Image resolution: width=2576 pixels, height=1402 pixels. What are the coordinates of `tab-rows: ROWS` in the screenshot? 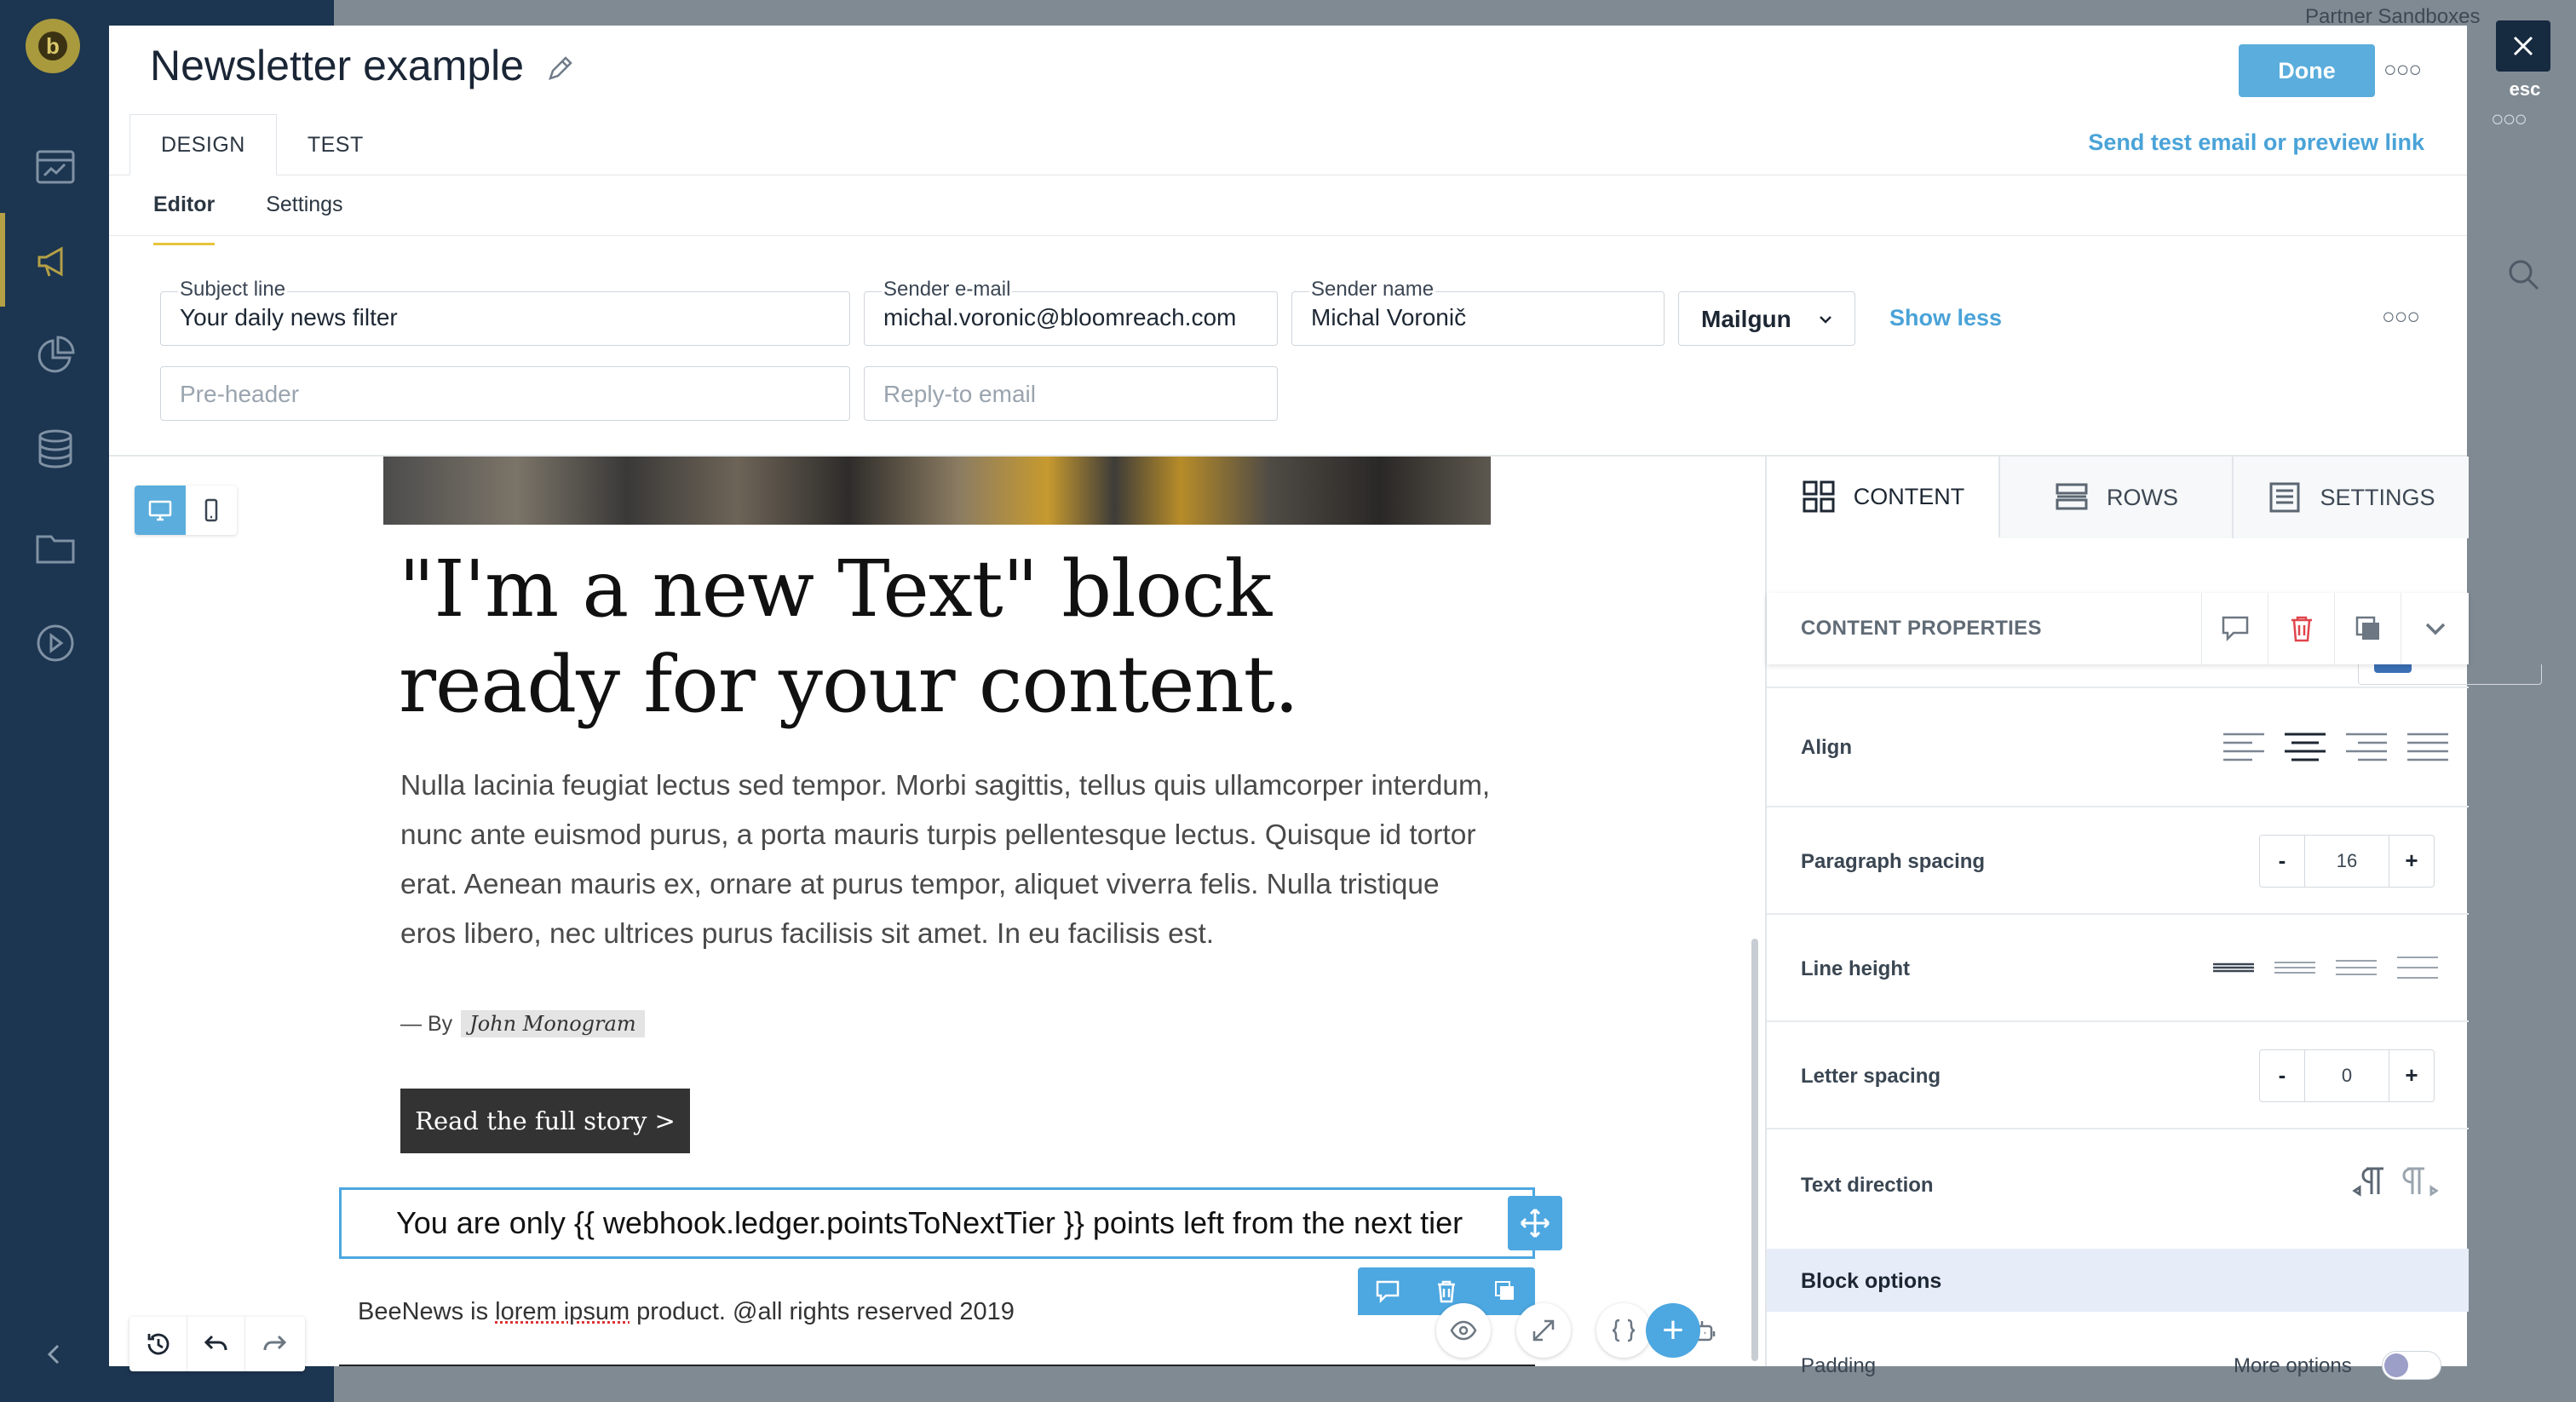 It's located at (2117, 497).